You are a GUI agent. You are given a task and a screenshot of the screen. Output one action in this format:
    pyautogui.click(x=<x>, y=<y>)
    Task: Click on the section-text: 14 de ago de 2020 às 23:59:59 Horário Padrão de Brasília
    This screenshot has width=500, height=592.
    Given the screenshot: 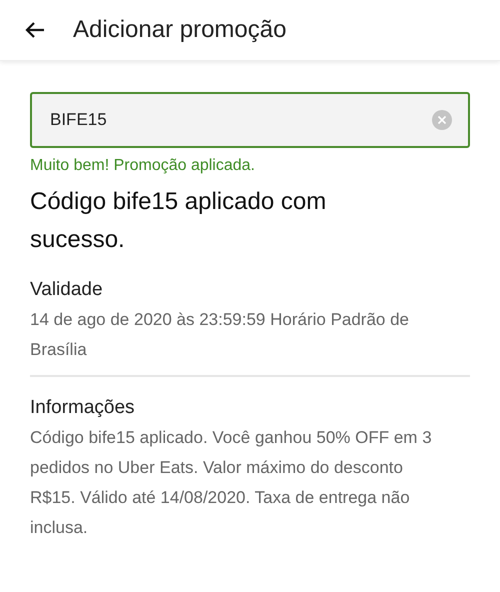 What is the action you would take?
    pyautogui.click(x=220, y=335)
    